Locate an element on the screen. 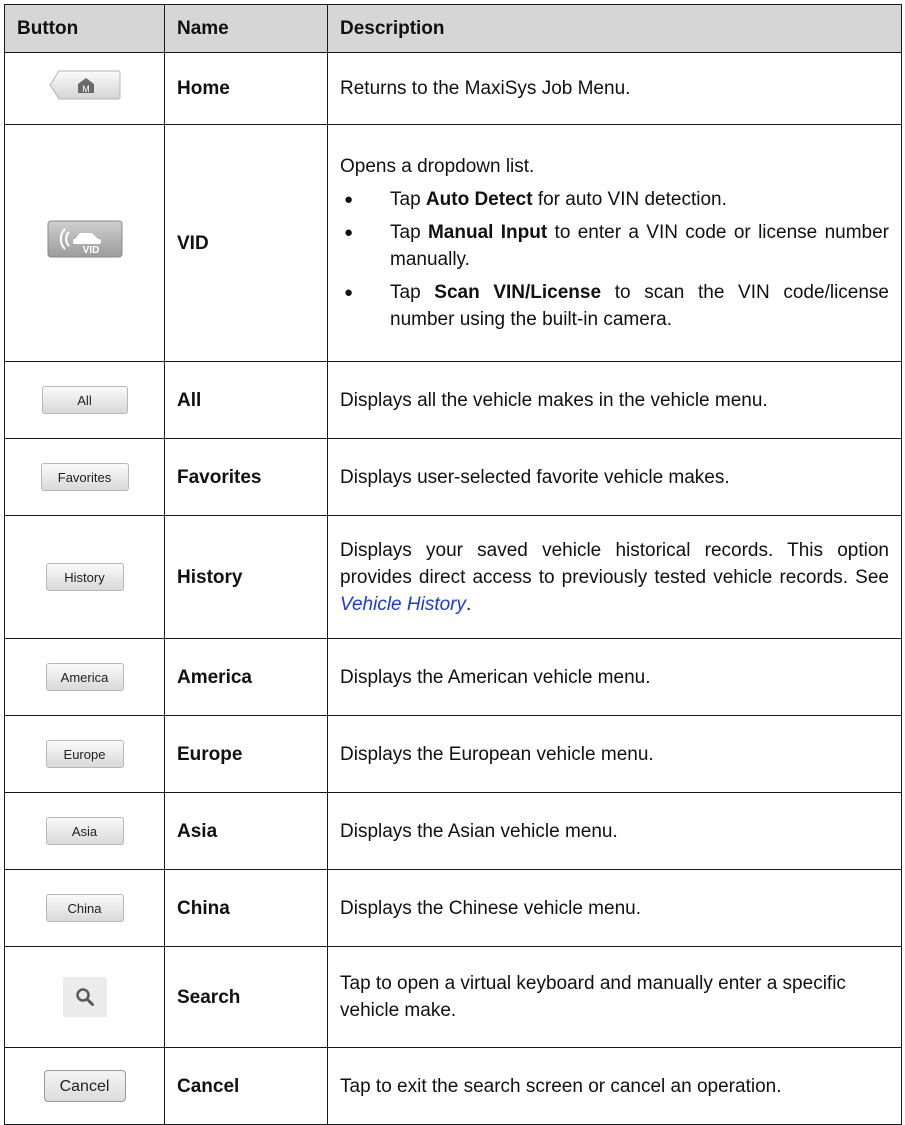 This screenshot has width=905, height=1125. name-home: Home is located at coordinates (246, 88).